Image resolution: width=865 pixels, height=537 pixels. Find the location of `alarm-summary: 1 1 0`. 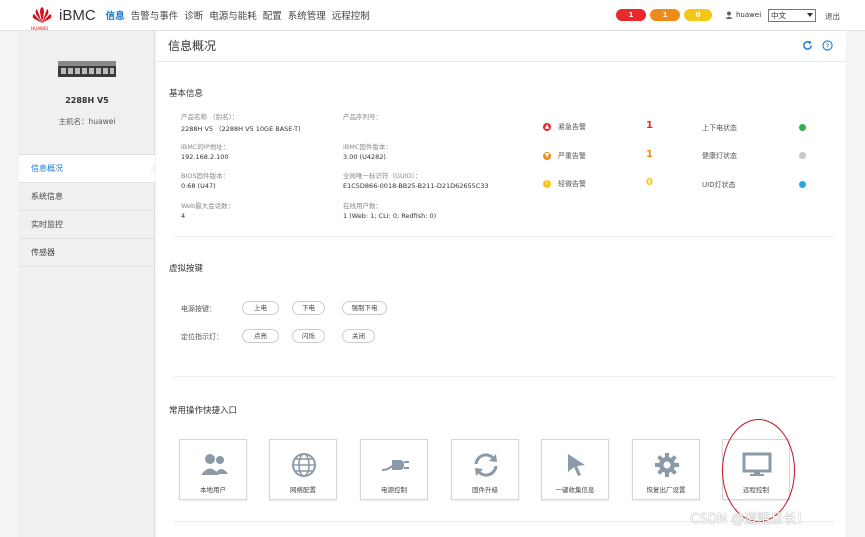

alarm-summary: 1 1 0 is located at coordinates (666, 15).